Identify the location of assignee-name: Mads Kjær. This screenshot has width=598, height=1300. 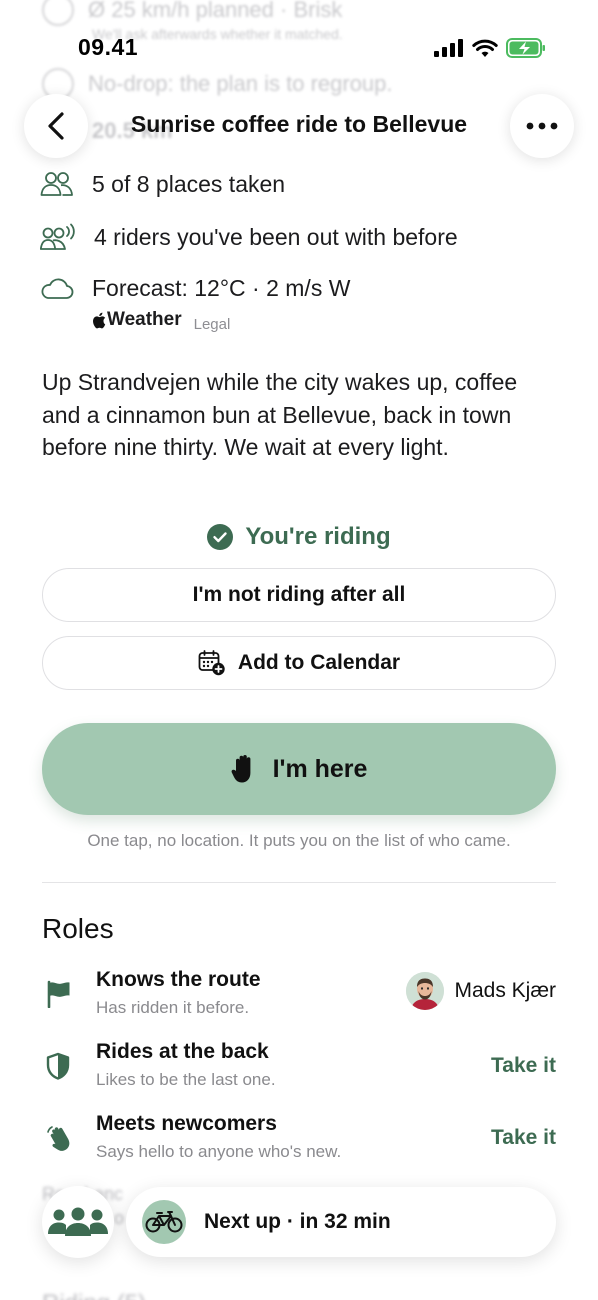
(505, 990).